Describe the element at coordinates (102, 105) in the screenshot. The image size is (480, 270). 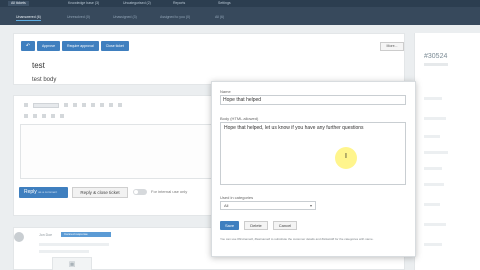
I see `list-icon` at that location.